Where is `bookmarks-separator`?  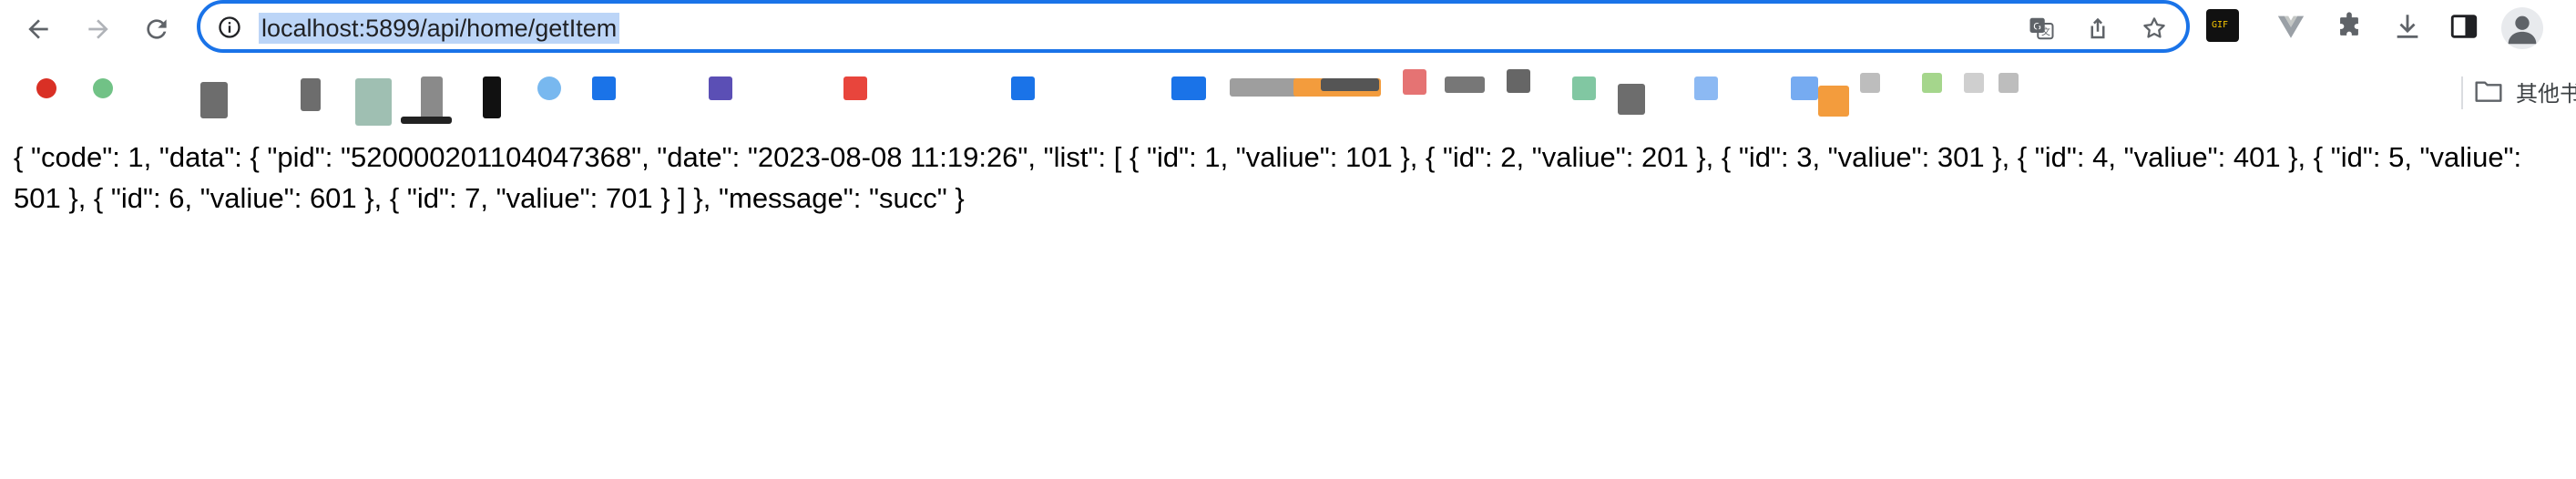 bookmarks-separator is located at coordinates (2462, 92).